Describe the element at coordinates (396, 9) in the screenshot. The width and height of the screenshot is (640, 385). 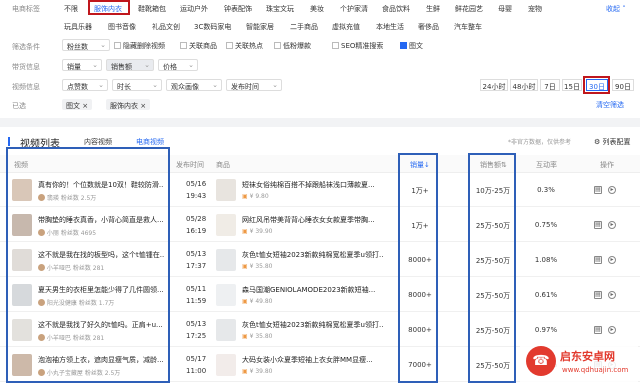
I see `category-tag: 食品饮料` at that location.